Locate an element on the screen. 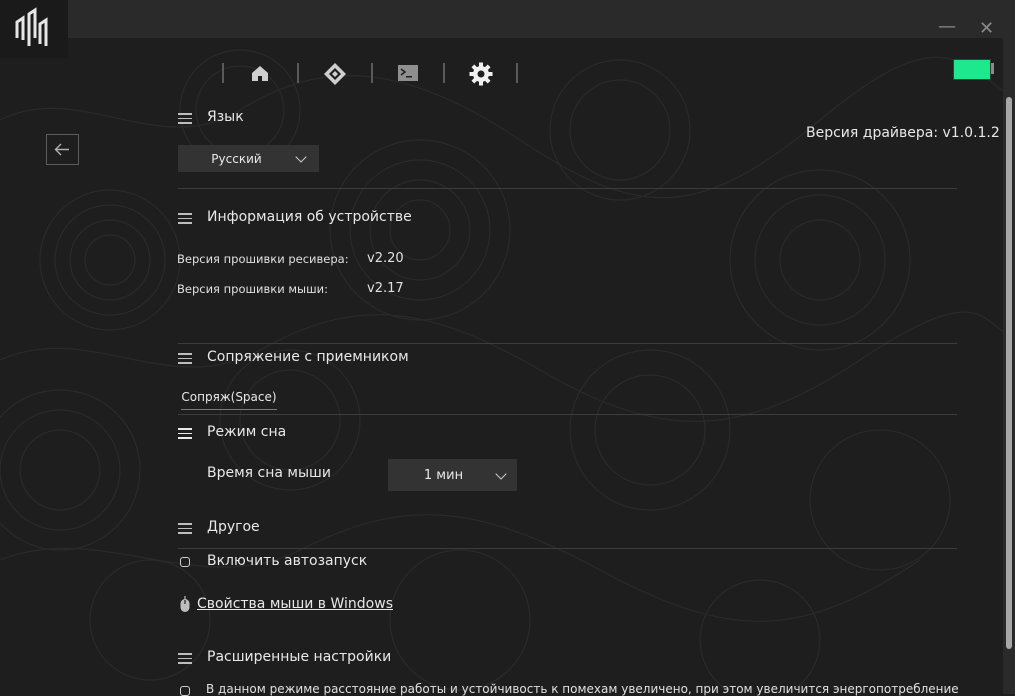  minimize-button: — is located at coordinates (947, 27).